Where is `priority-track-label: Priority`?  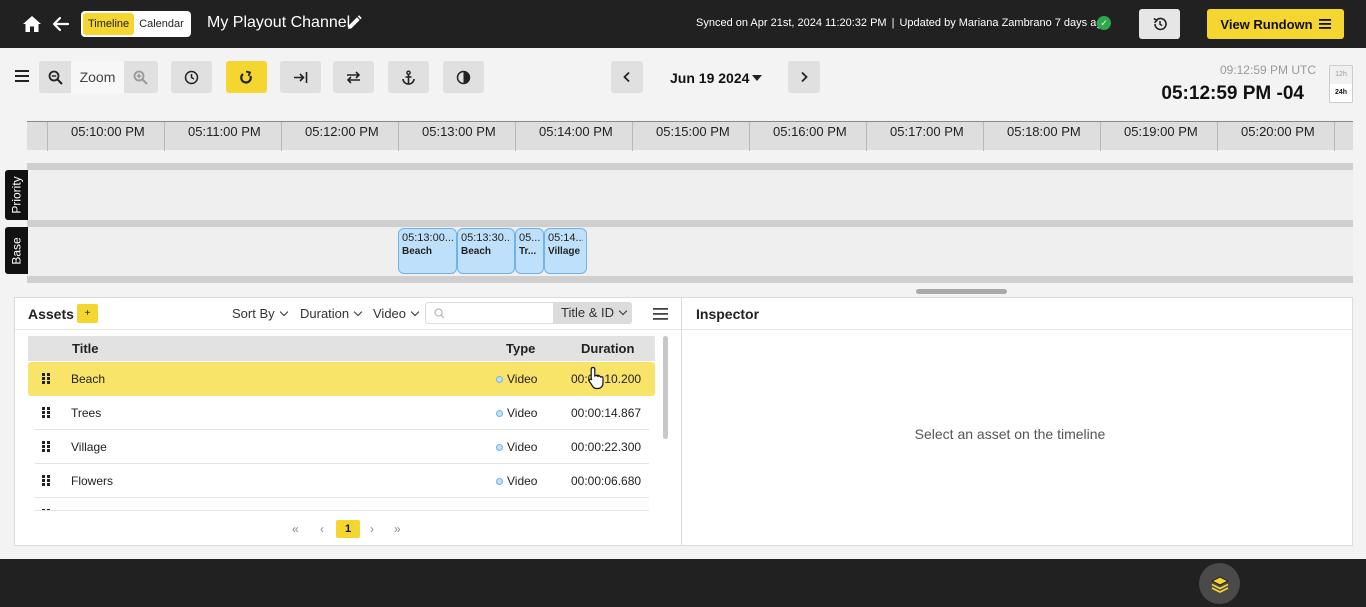
priority-track-label: Priority is located at coordinates (16, 195).